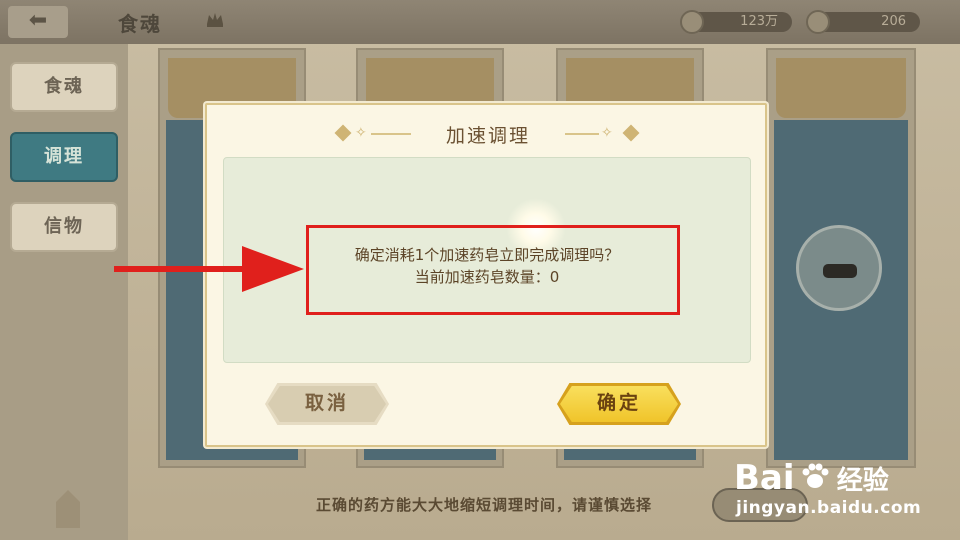  Describe the element at coordinates (818, 22) in the screenshot. I see `coin-icon` at that location.